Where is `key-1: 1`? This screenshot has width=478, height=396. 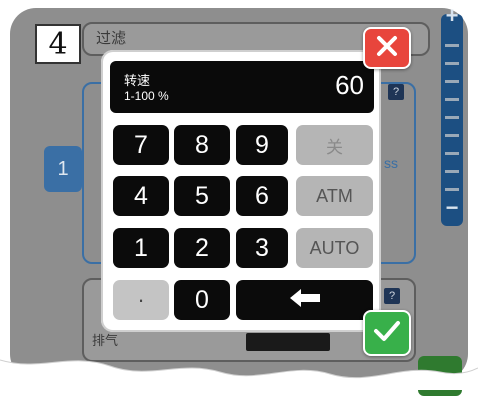 key-1: 1 is located at coordinates (141, 248).